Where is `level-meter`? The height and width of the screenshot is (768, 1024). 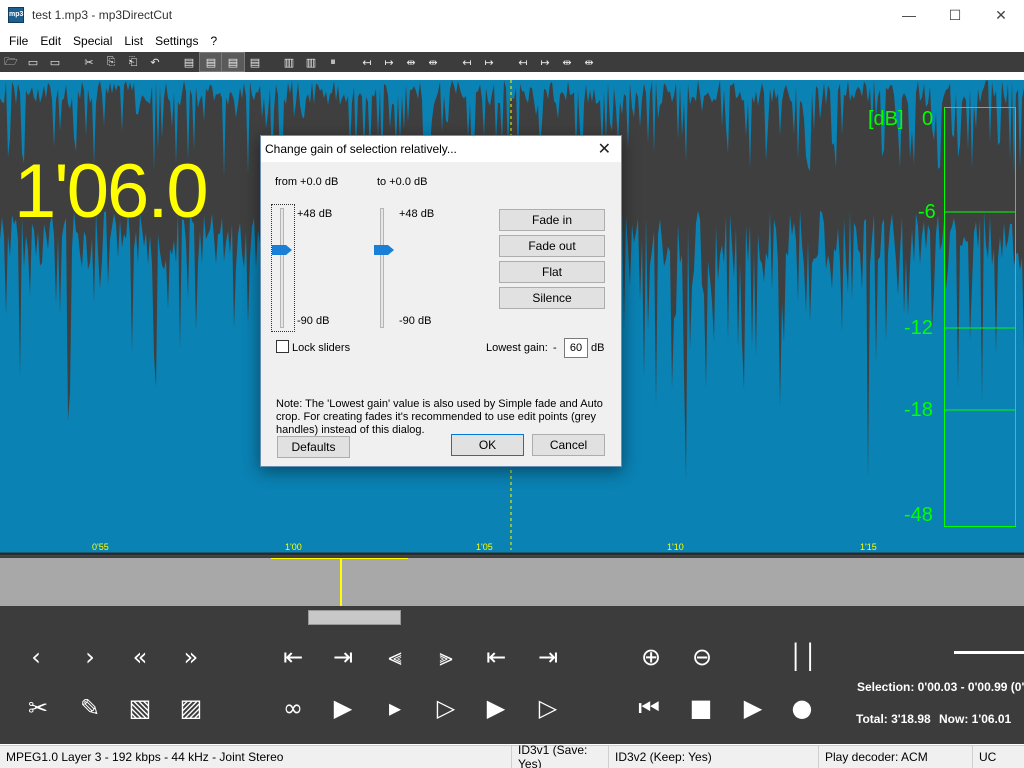 level-meter is located at coordinates (980, 317).